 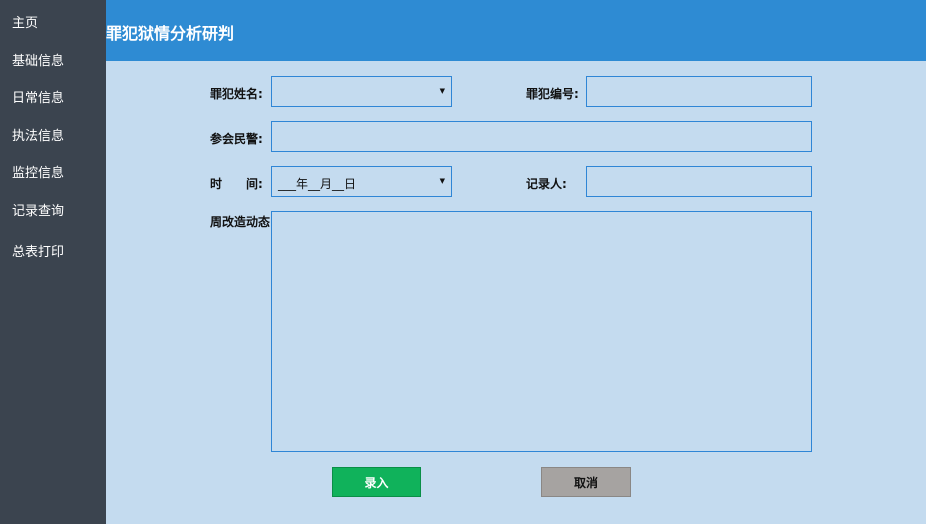 I want to click on cancel-button: 取消, so click(x=586, y=482).